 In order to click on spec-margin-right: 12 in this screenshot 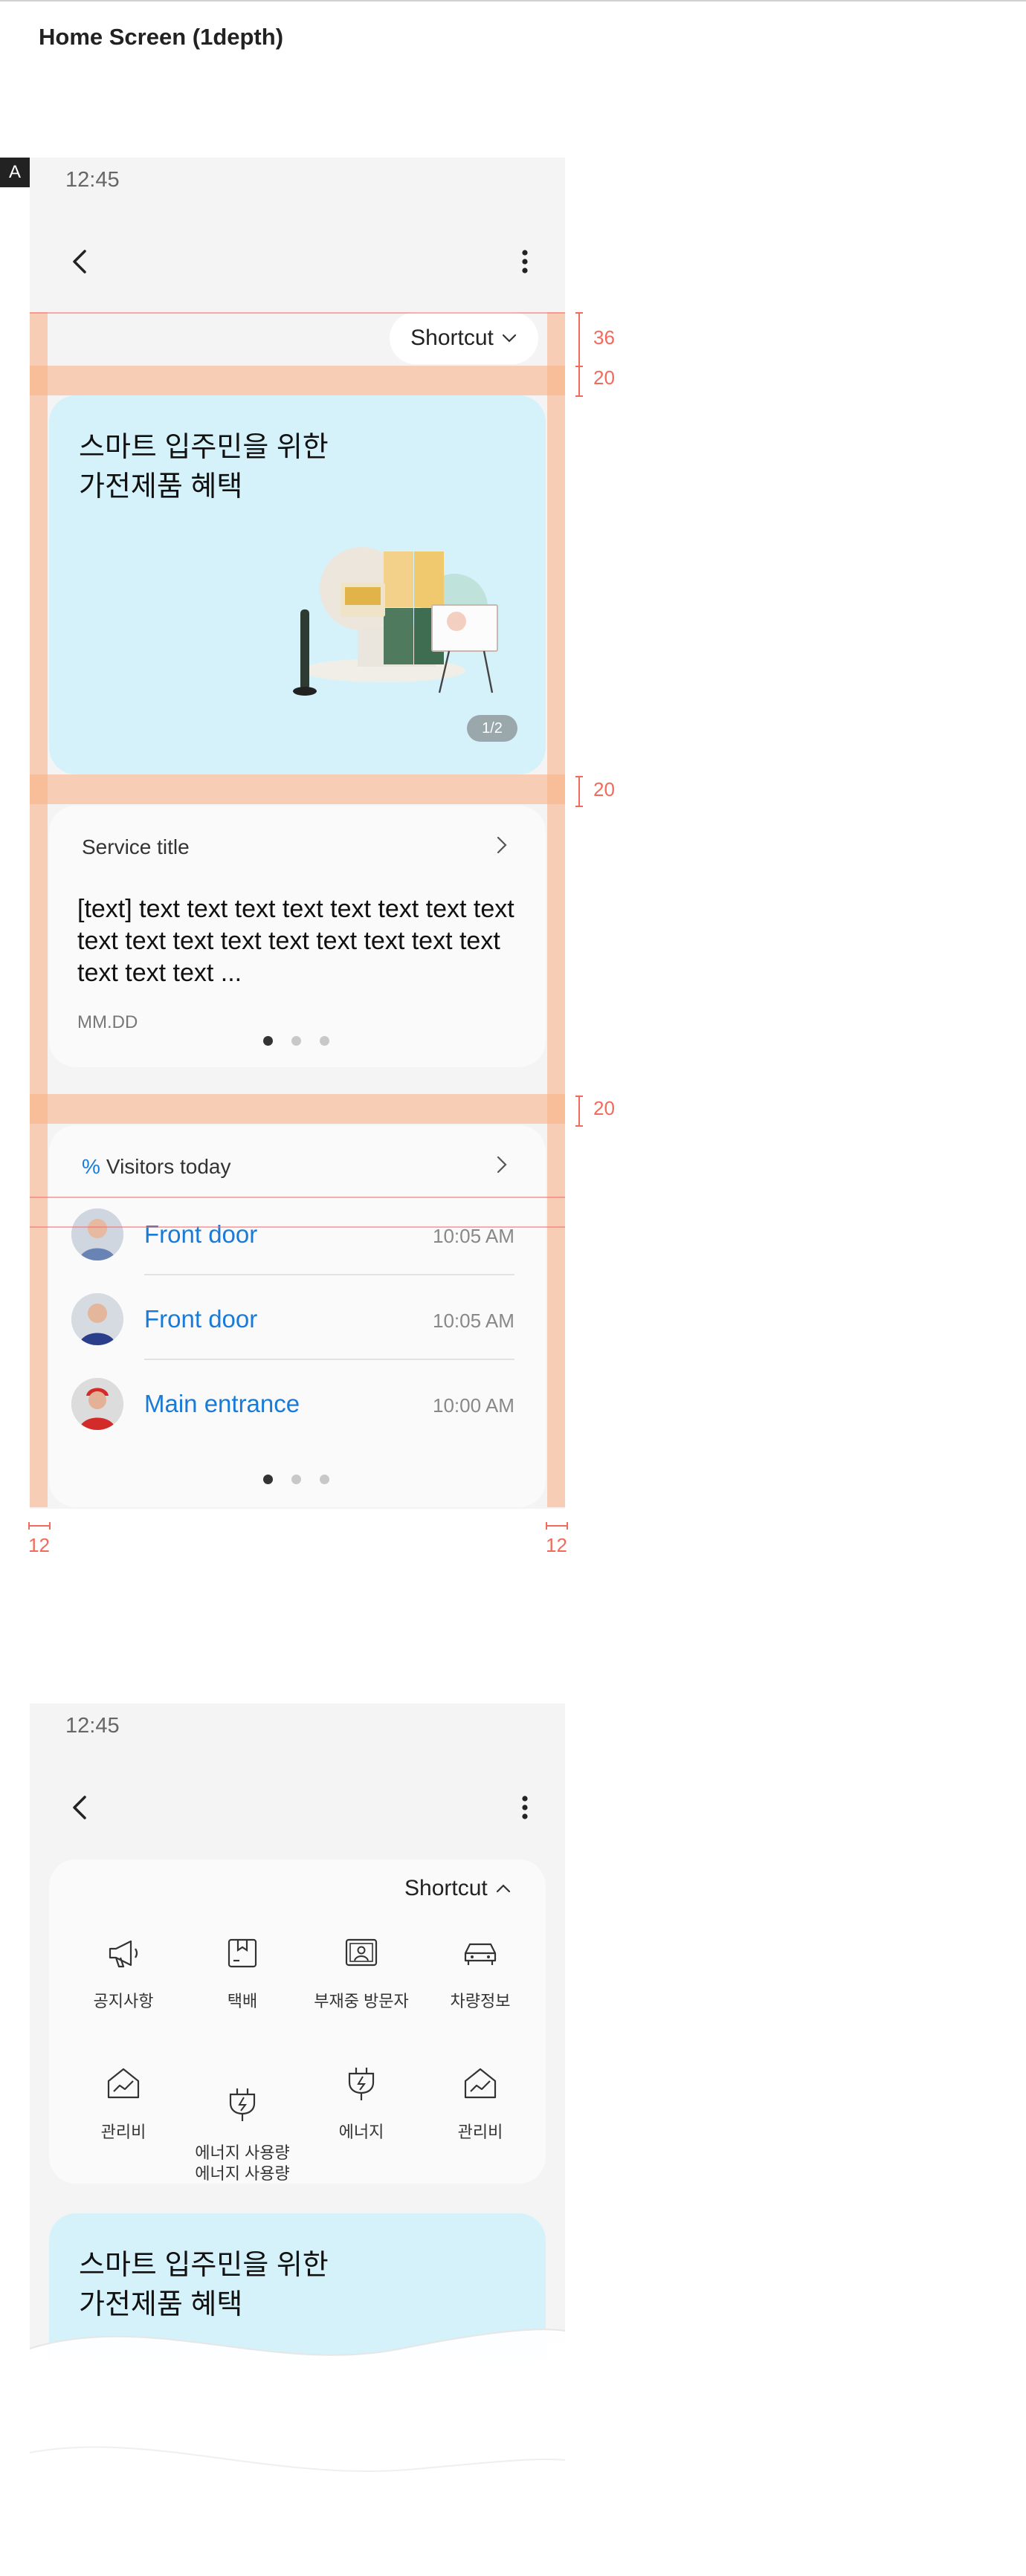, I will do `click(556, 1545)`.